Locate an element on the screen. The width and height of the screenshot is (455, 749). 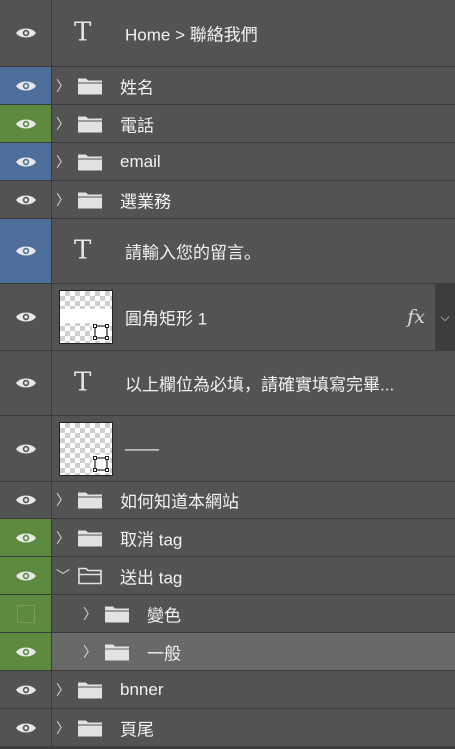
layer-row: 〉 email is located at coordinates (227, 162).